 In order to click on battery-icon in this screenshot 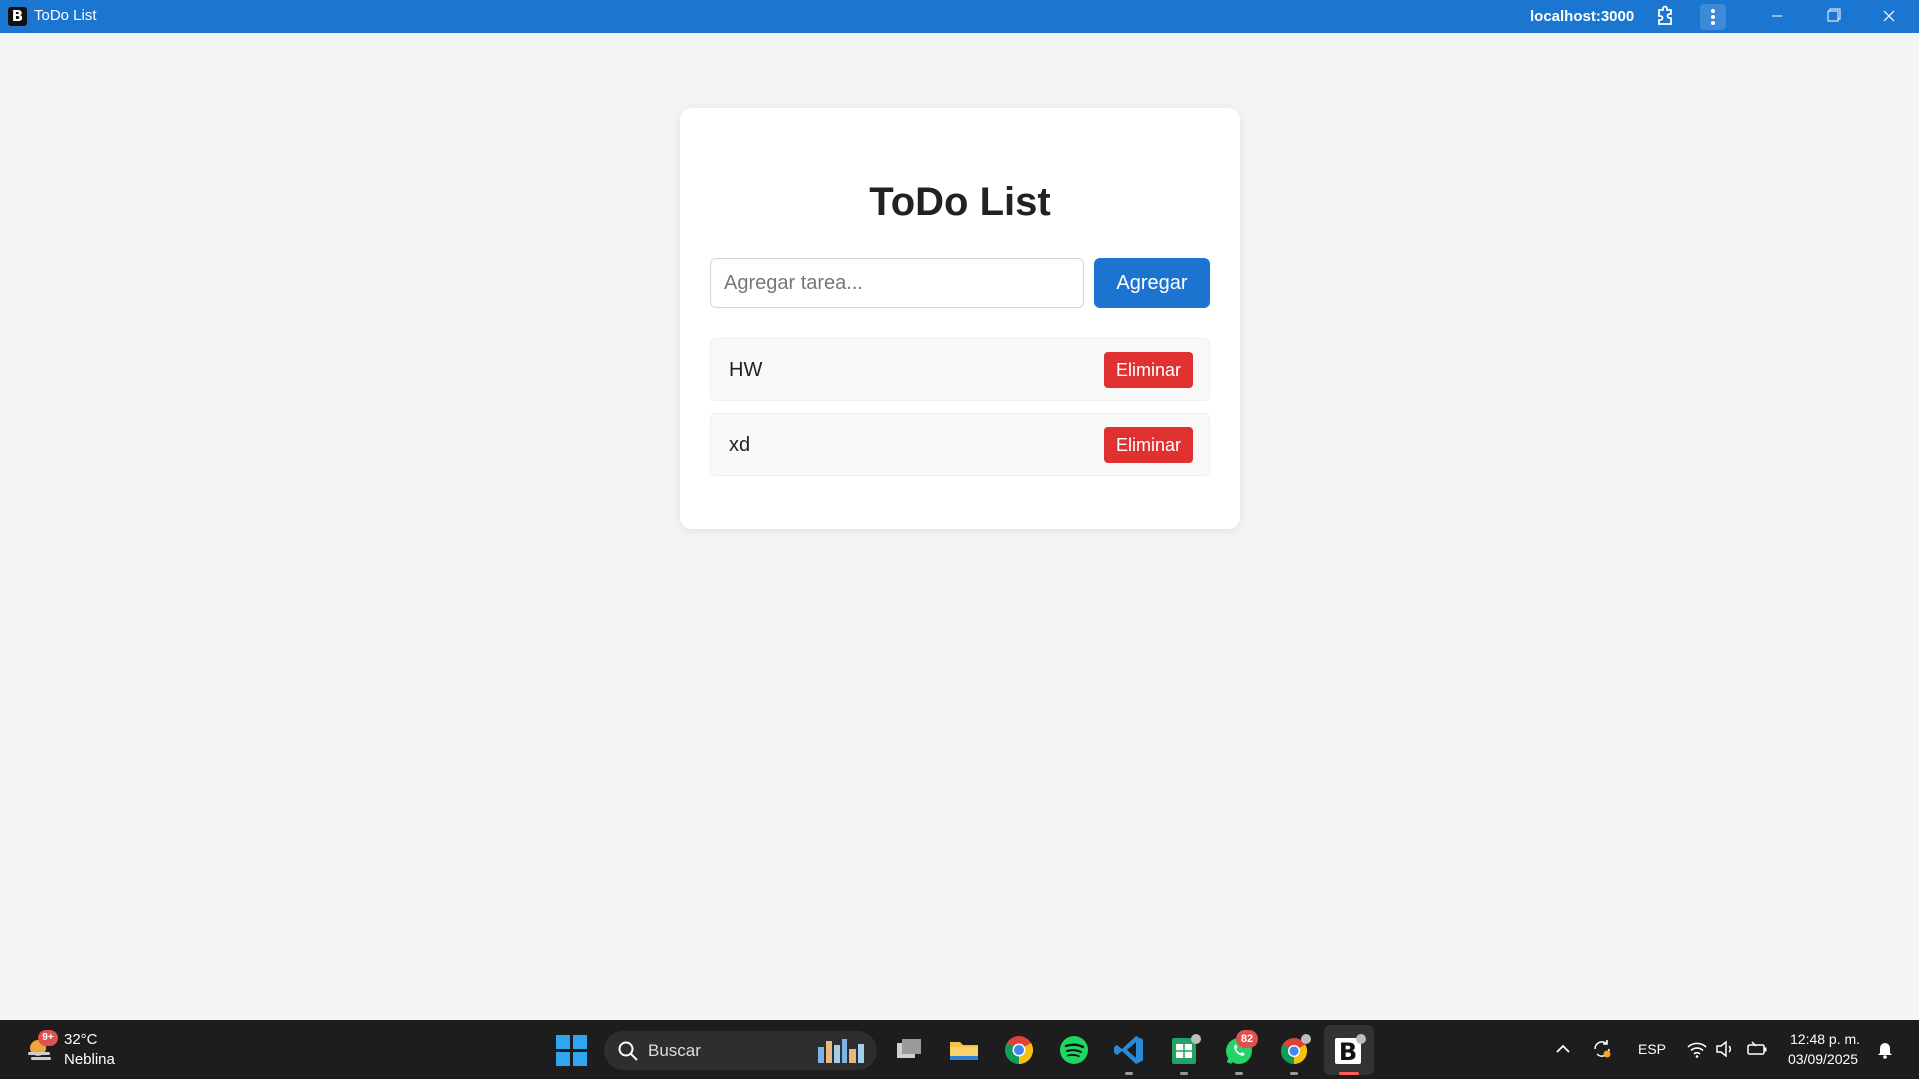, I will do `click(1757, 1049)`.